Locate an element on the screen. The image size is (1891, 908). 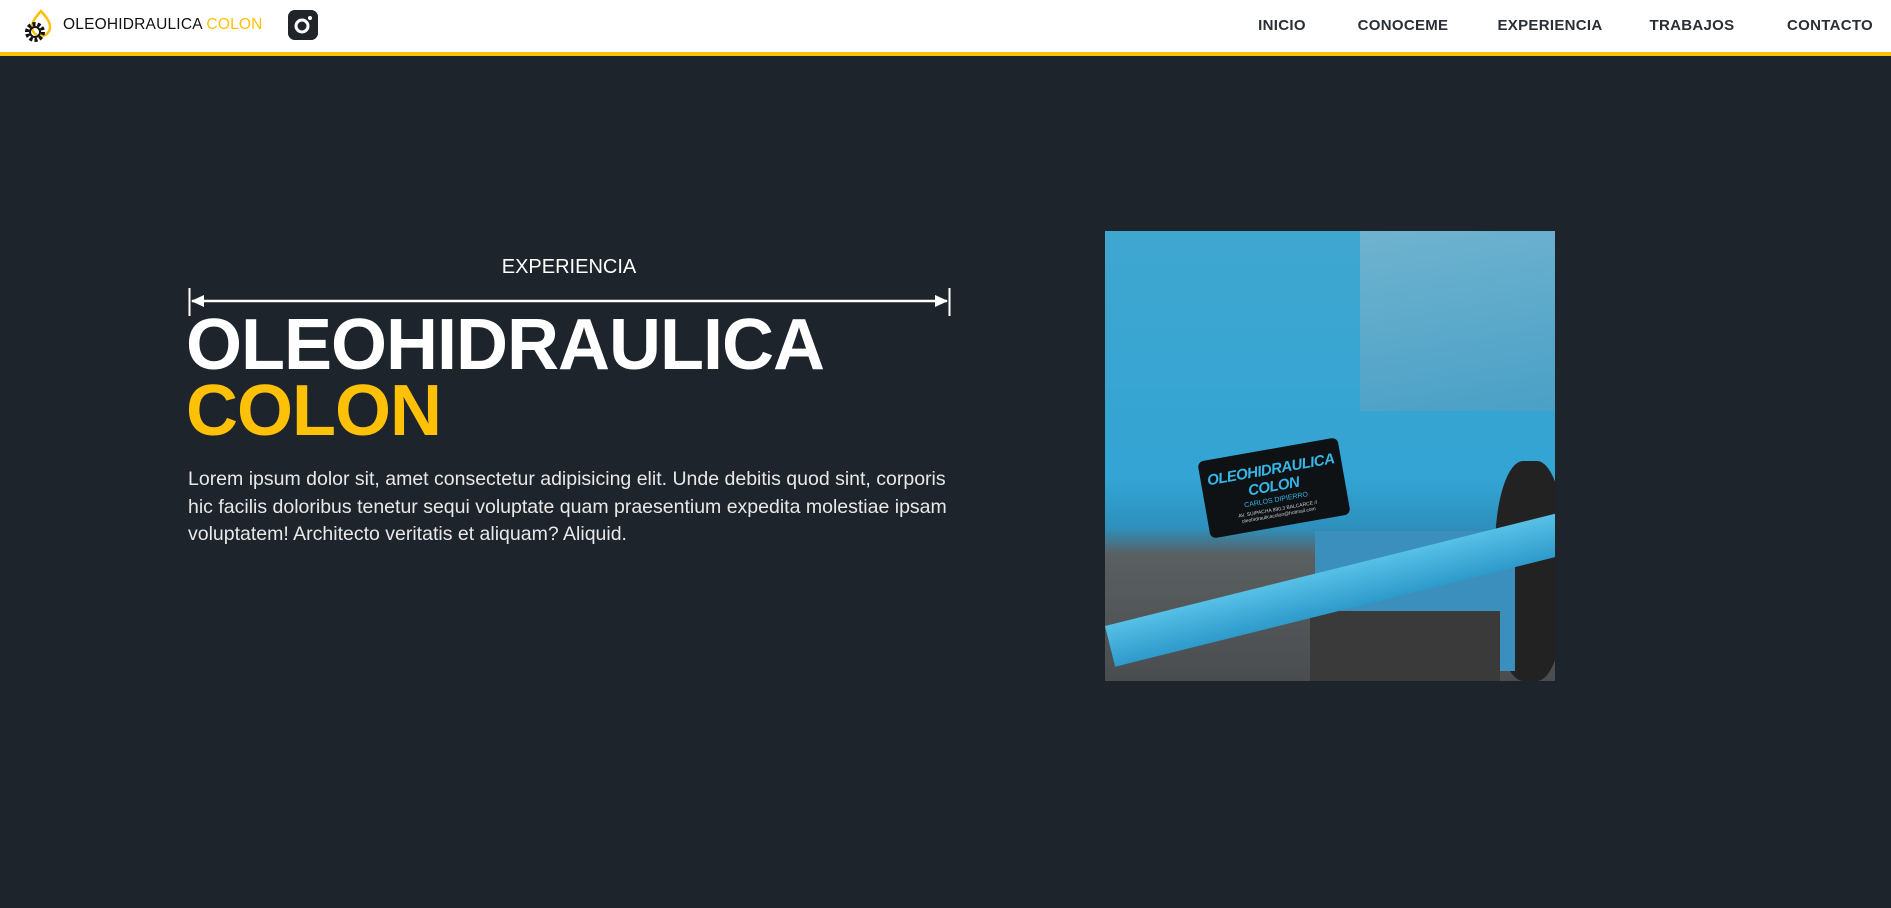
oil-drop-gear-icon is located at coordinates (39, 26).